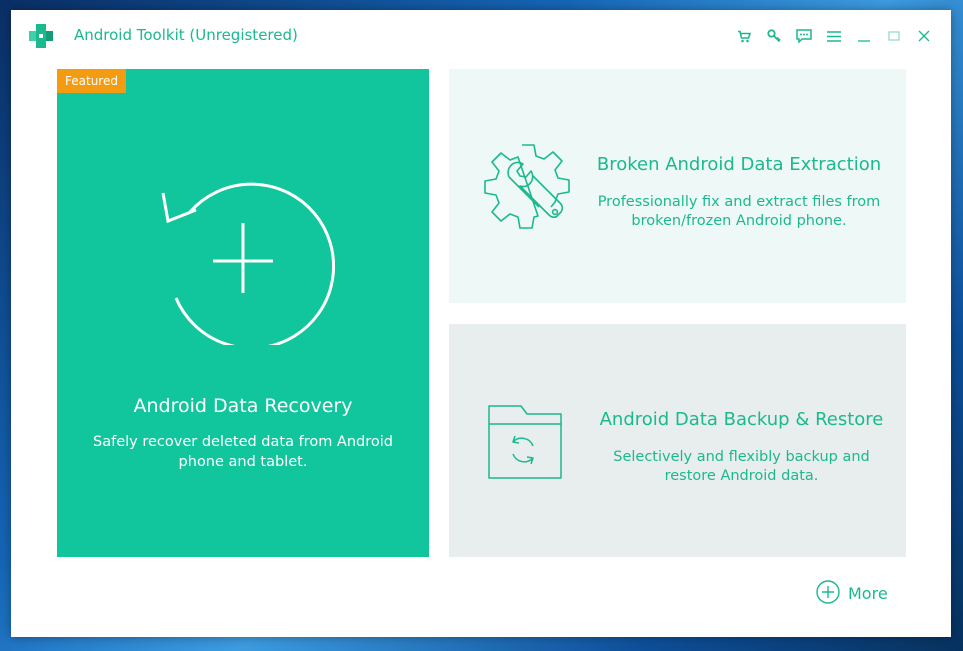 The height and width of the screenshot is (651, 963). Describe the element at coordinates (41, 36) in the screenshot. I see `app-logo-icon` at that location.